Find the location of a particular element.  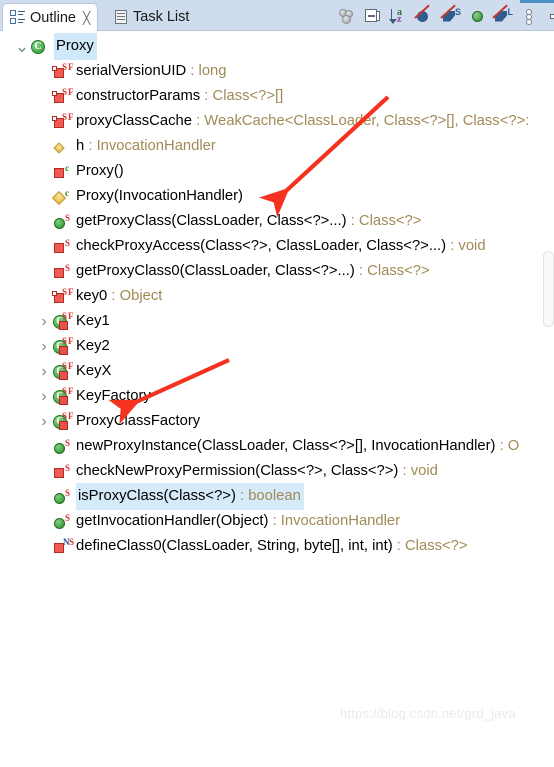

watermark-text: https://blog.csdn.net/grd_java is located at coordinates (428, 713).